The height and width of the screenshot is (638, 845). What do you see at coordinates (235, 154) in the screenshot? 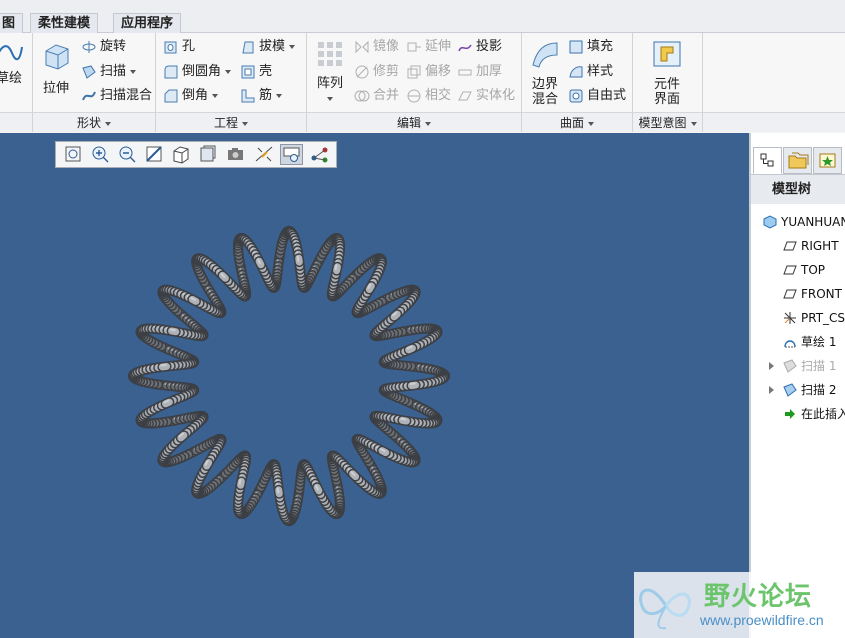
I see `view-manager-button` at bounding box center [235, 154].